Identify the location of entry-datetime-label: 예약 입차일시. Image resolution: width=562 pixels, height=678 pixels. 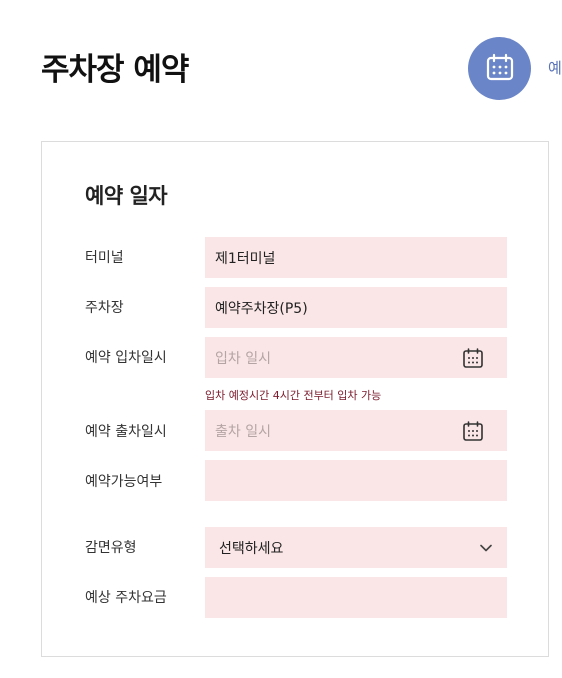
(126, 358).